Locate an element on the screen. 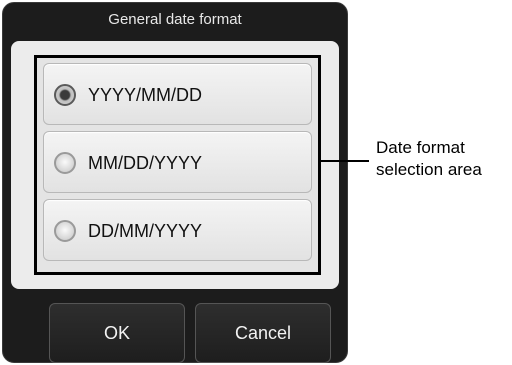 The width and height of the screenshot is (512, 365). cancel-button: Cancel is located at coordinates (263, 333).